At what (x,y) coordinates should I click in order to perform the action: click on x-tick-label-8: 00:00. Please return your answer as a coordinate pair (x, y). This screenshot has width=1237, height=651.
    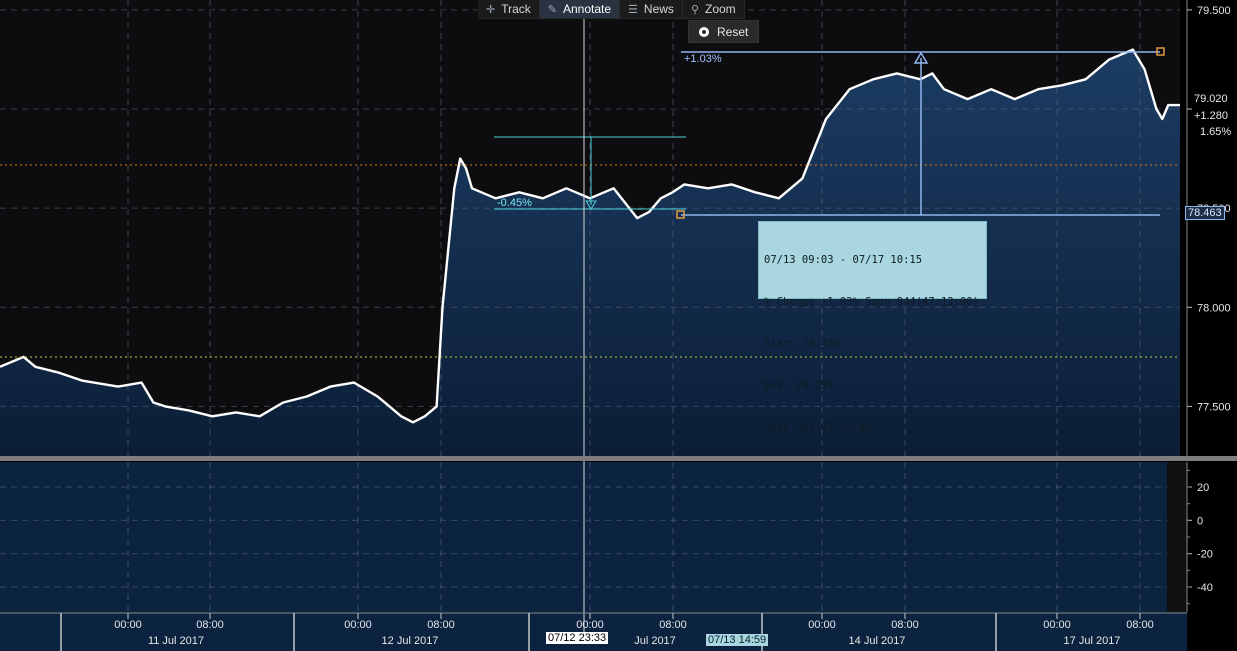
    Looking at the image, I should click on (1057, 625).